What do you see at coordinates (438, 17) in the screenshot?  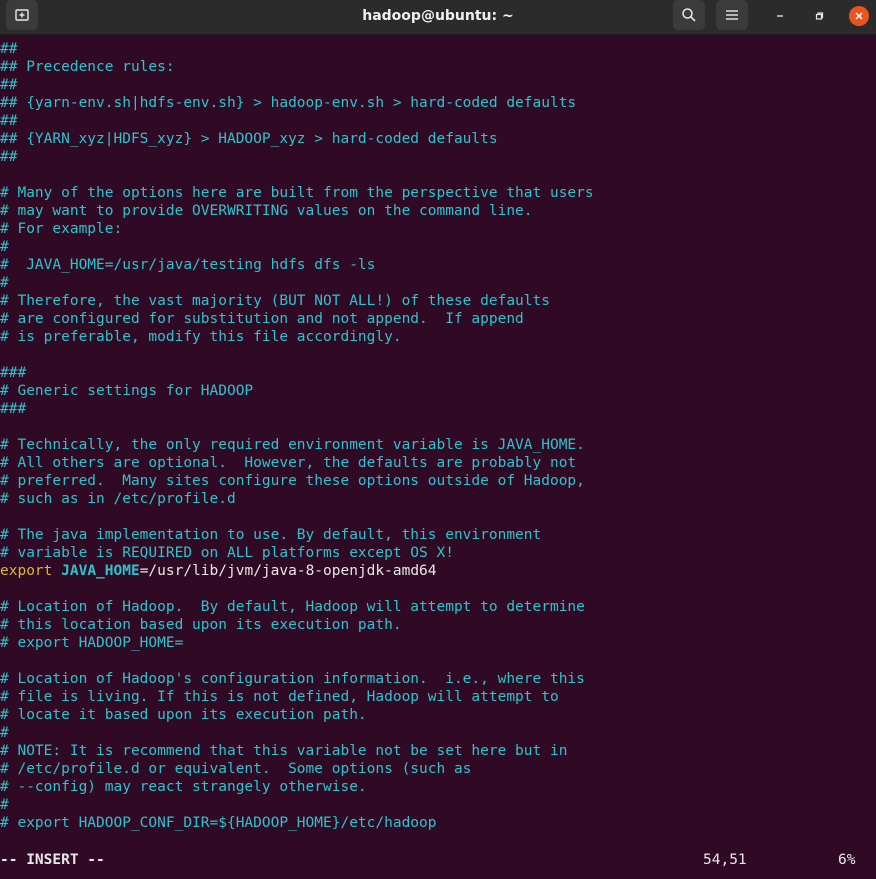 I see `title-bar: hadoop@ubuntu: ~` at bounding box center [438, 17].